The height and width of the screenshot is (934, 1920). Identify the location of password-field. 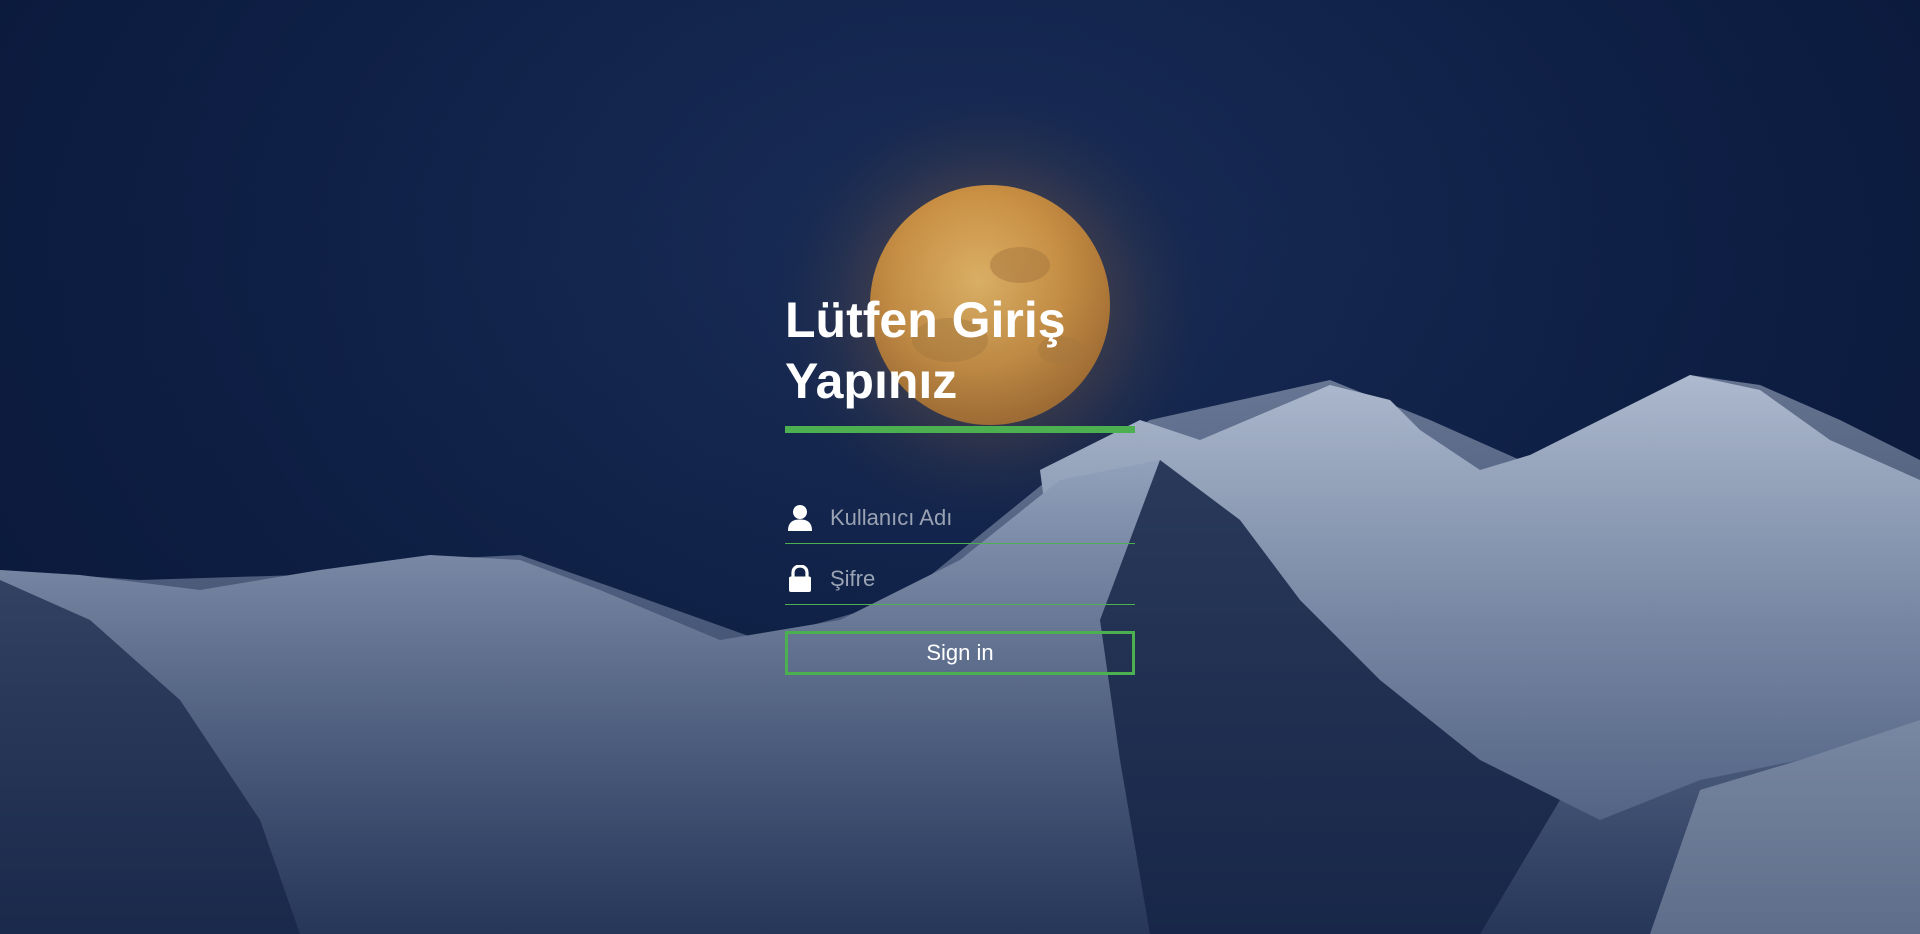
(960, 579).